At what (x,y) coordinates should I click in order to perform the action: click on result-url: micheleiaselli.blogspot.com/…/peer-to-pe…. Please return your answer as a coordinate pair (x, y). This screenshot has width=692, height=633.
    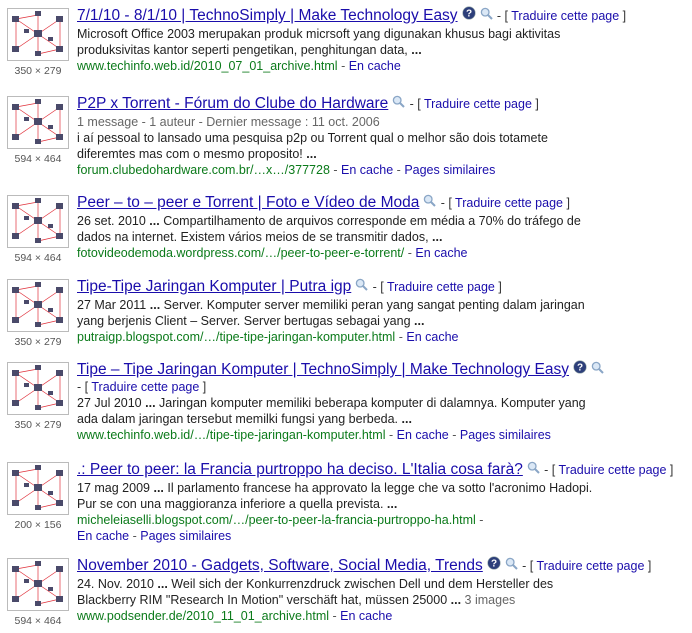
    Looking at the image, I should click on (276, 520).